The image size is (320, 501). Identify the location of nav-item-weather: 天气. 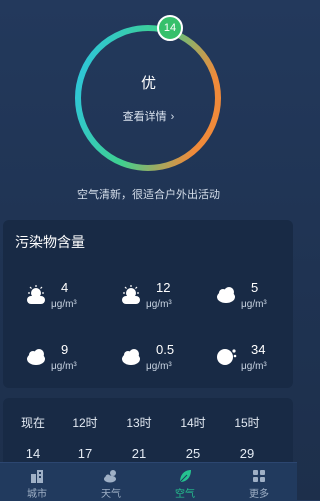
(111, 482).